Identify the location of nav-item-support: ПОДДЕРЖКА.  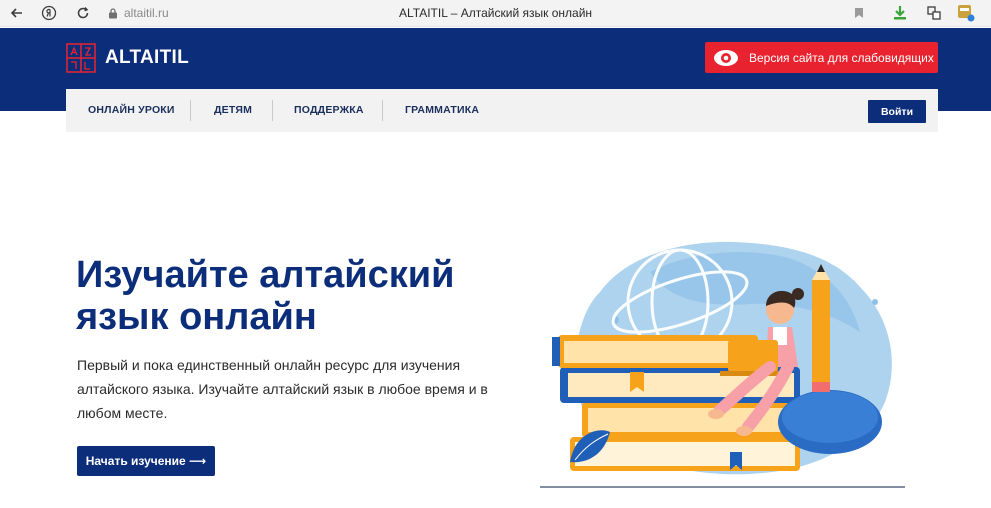
(329, 110).